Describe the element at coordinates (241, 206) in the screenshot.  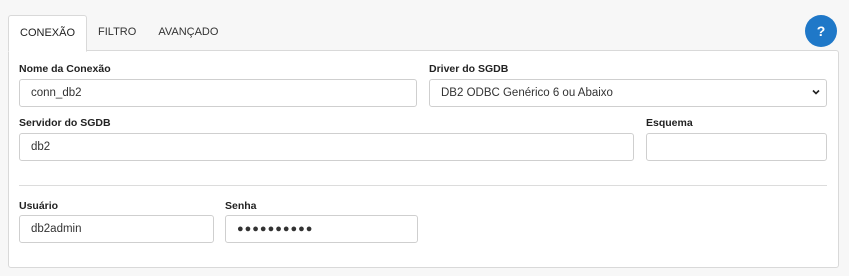
I see `password-label: Senha` at that location.